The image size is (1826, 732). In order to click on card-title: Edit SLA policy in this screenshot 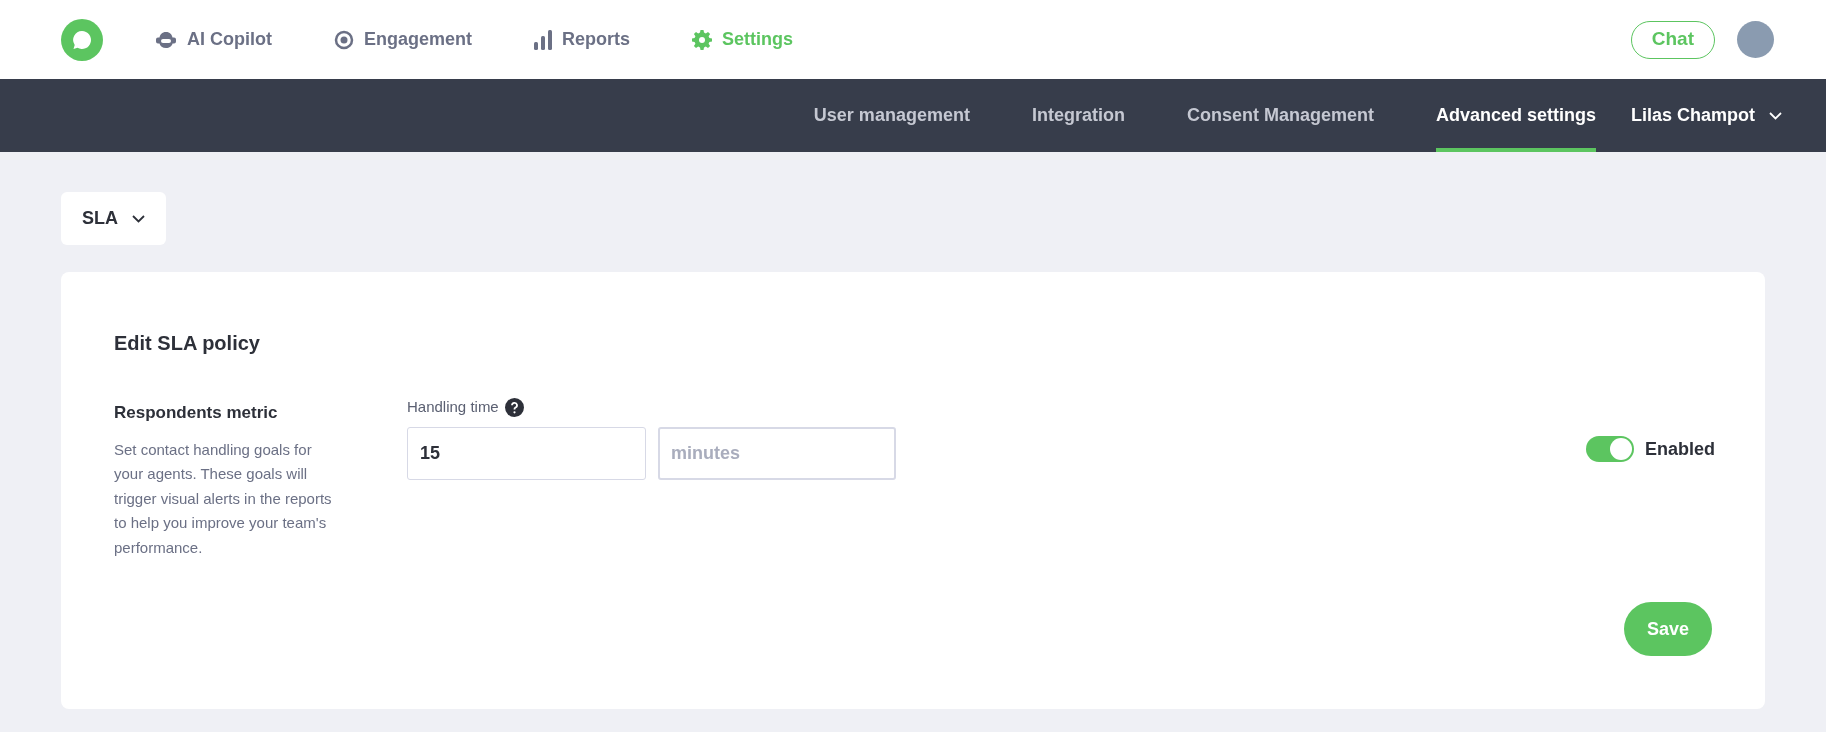, I will do `click(187, 343)`.